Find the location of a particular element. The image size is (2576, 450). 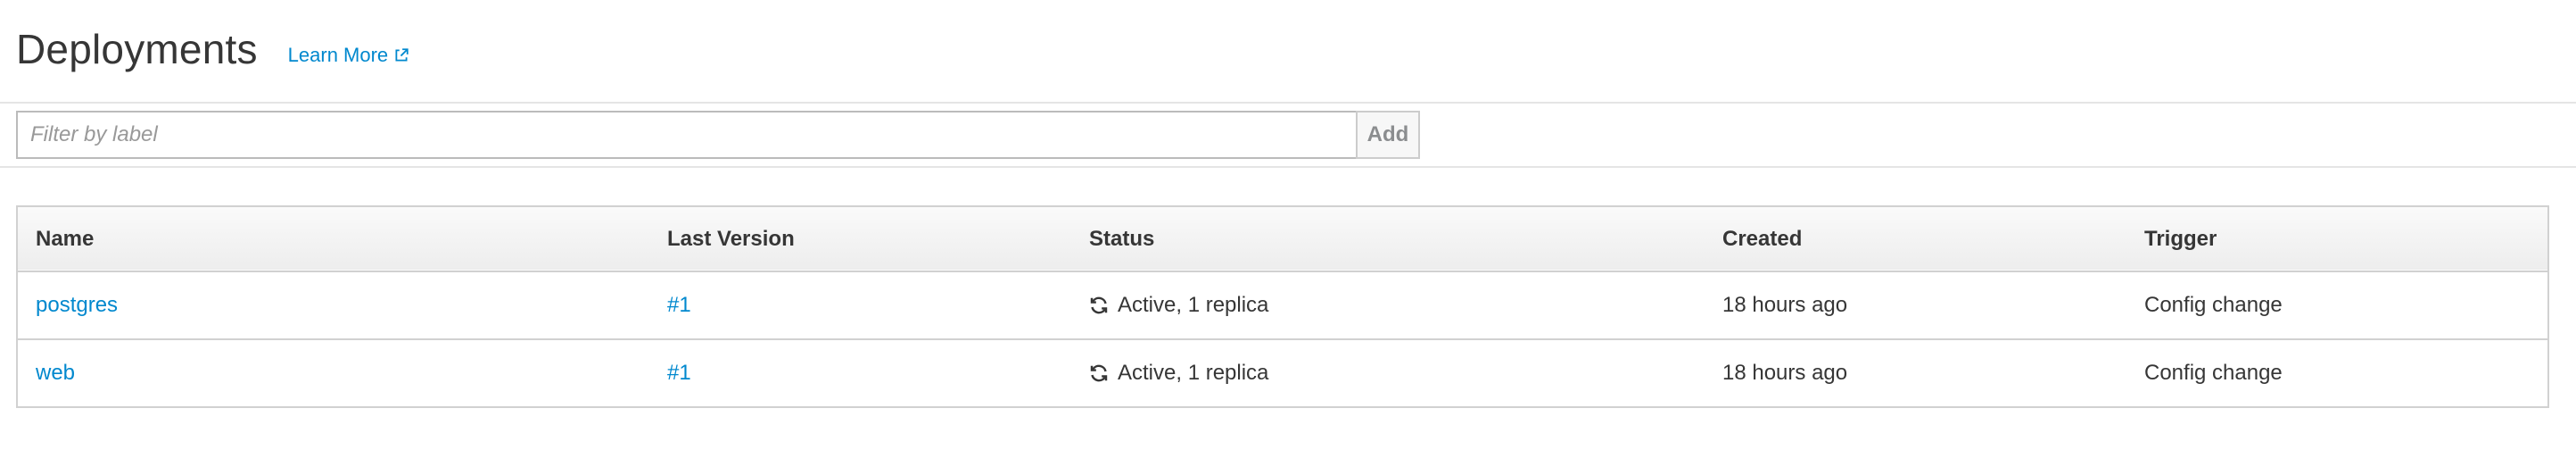

column-header-created: Created is located at coordinates (1762, 239).